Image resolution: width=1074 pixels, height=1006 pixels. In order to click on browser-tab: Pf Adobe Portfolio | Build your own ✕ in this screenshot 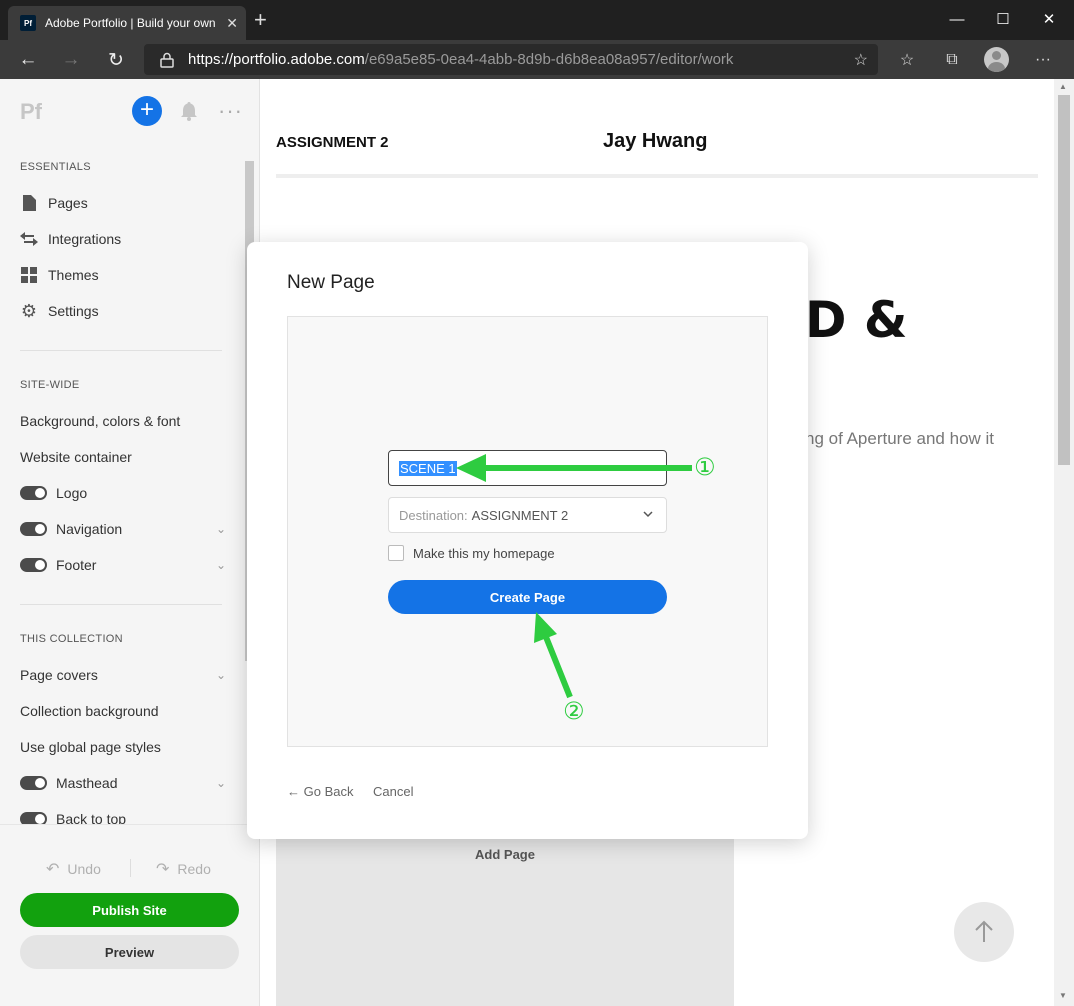, I will do `click(127, 23)`.